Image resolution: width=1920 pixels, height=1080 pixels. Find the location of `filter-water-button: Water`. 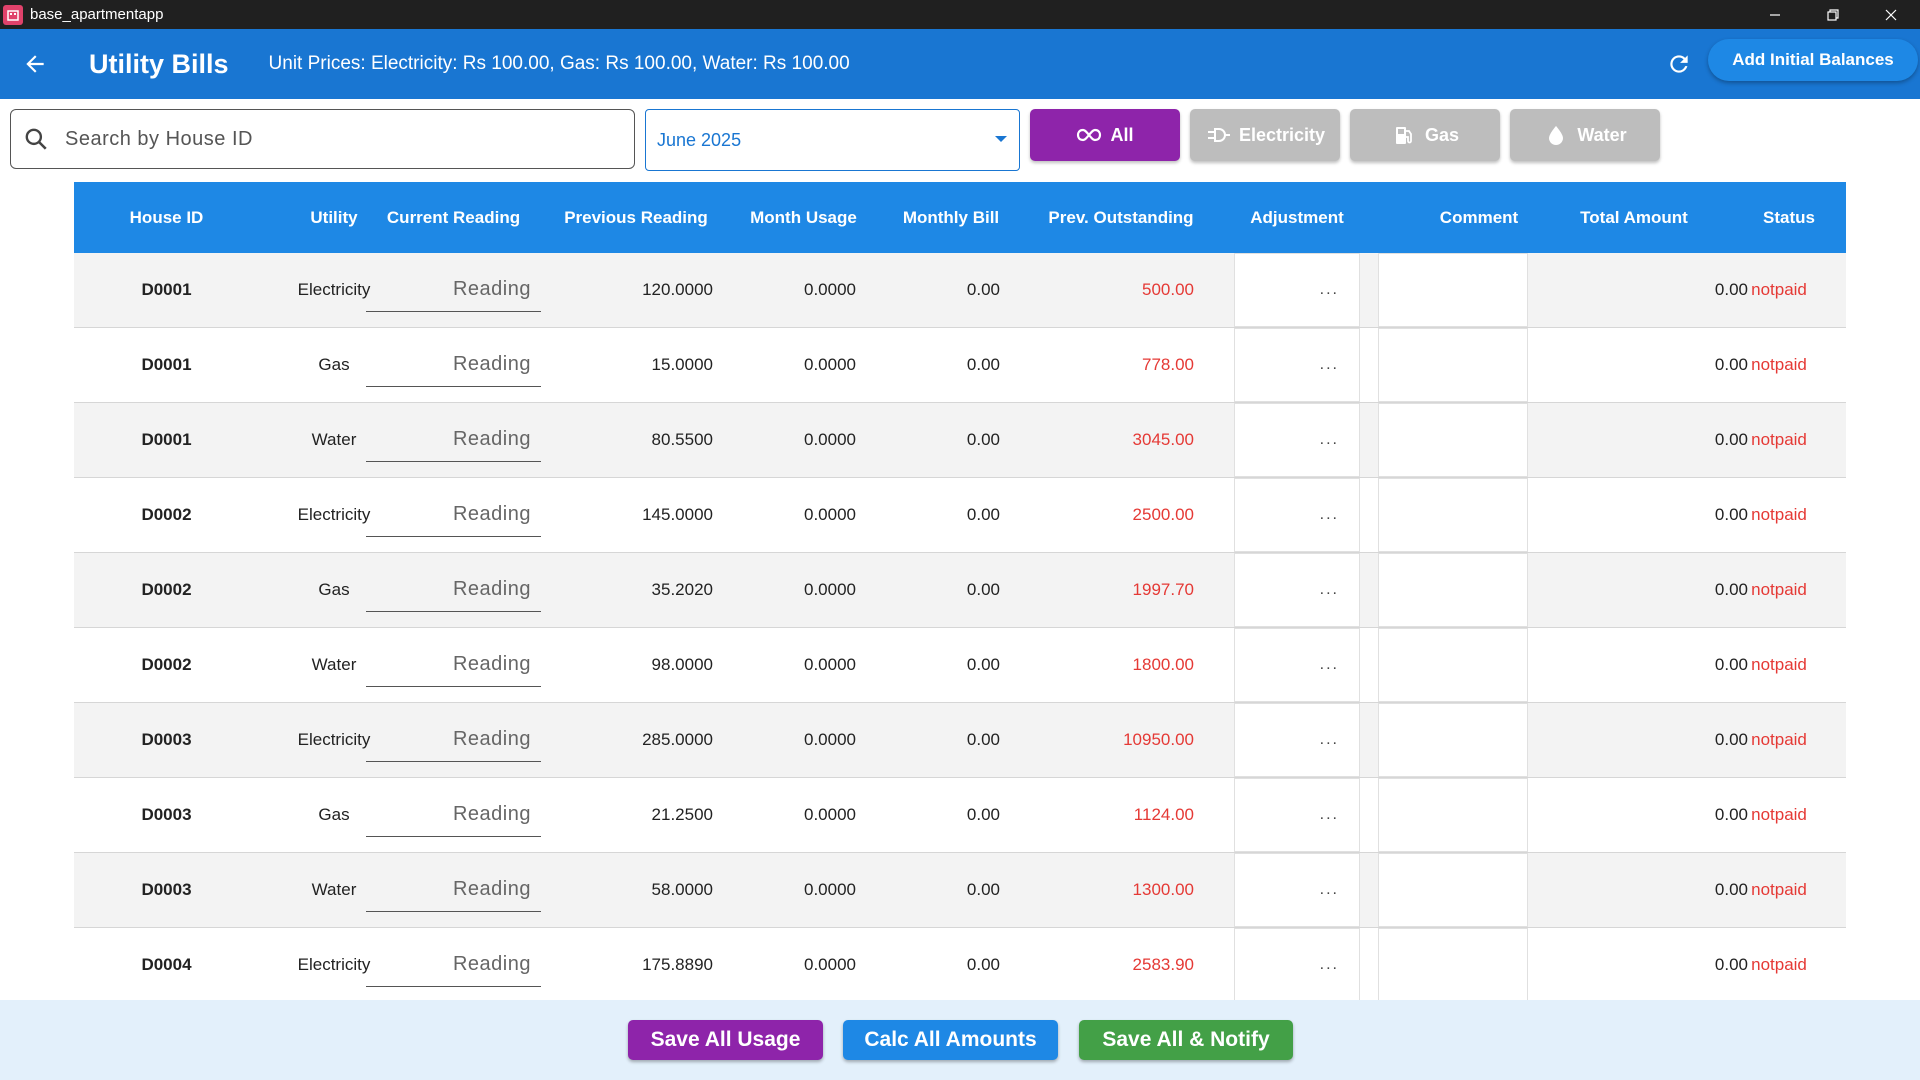

filter-water-button: Water is located at coordinates (1585, 135).